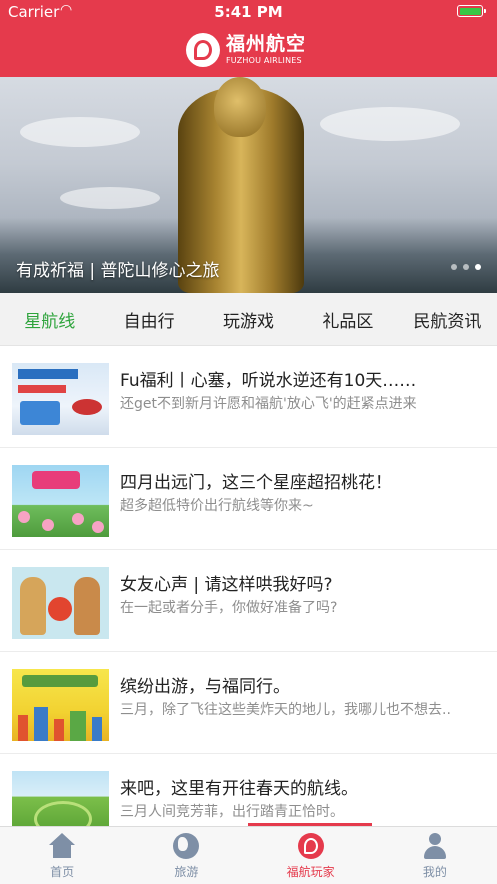 The height and width of the screenshot is (884, 497). I want to click on statue-head, so click(240, 107).